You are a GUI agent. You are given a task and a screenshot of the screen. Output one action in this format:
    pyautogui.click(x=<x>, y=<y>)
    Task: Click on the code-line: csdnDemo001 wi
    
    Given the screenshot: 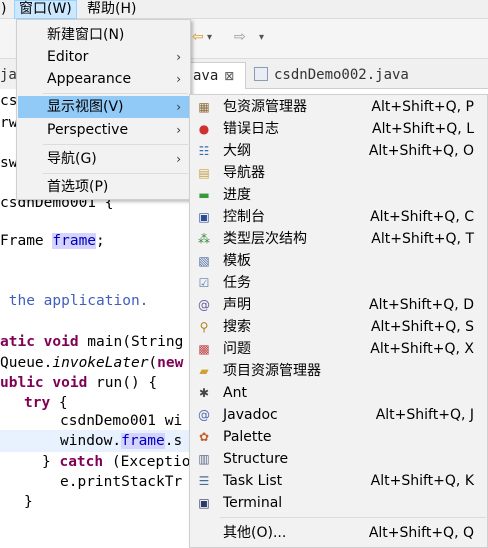 What is the action you would take?
    pyautogui.click(x=121, y=421)
    